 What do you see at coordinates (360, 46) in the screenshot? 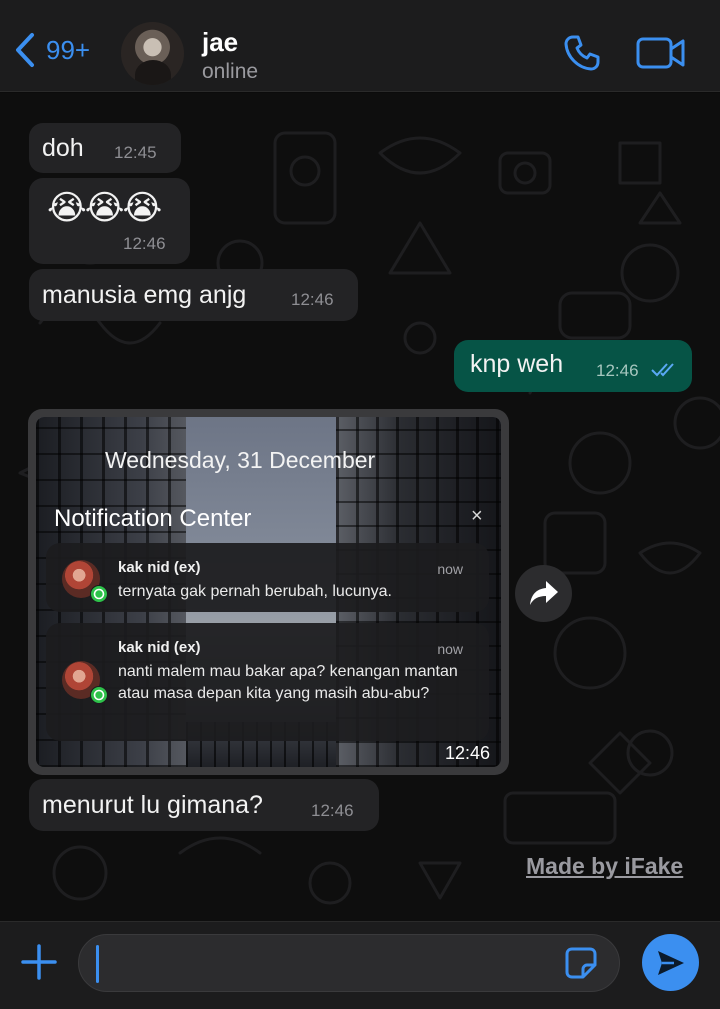
I see `chat-header: 99+ jae online` at bounding box center [360, 46].